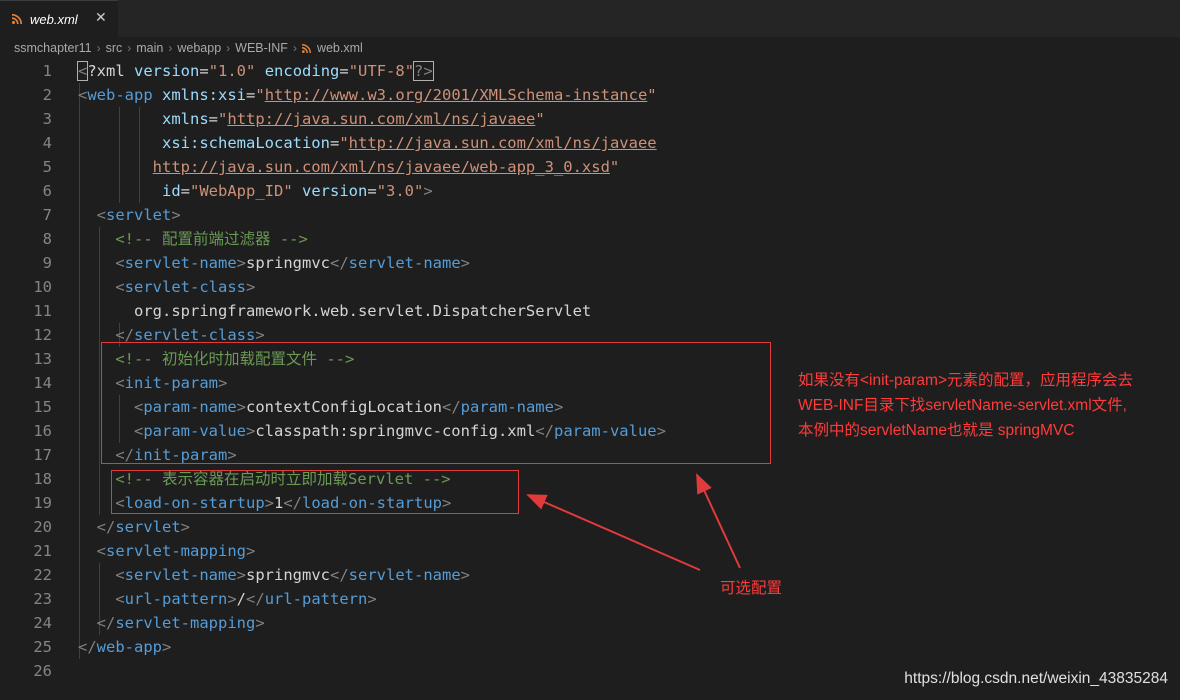 This screenshot has height=700, width=1180. Describe the element at coordinates (1036, 678) in the screenshot. I see `watermark: https://blog.csdn.net/weixin_43835284` at that location.